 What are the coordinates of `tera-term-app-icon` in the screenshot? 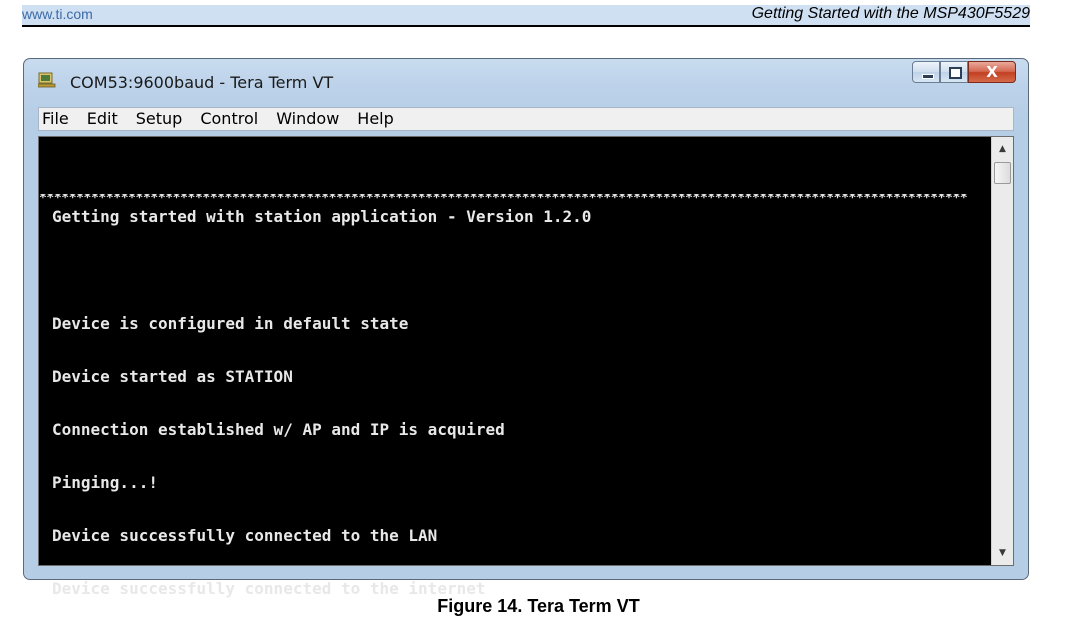 It's located at (47, 80).